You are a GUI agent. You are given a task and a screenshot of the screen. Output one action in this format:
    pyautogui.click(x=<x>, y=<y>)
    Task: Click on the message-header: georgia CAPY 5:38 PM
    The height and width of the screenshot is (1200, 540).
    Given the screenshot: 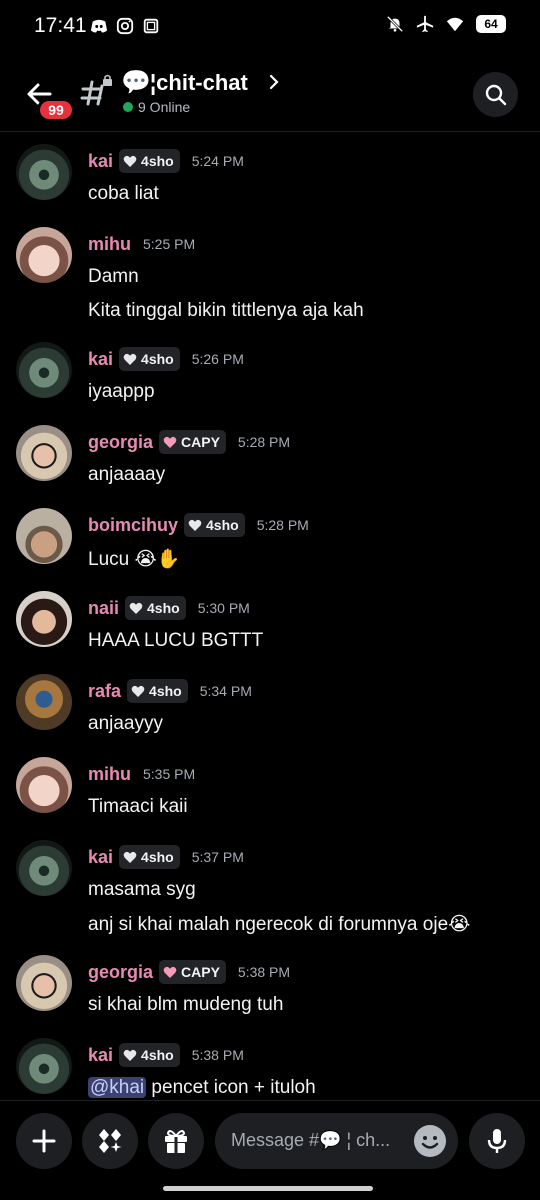 What is the action you would take?
    pyautogui.click(x=189, y=972)
    